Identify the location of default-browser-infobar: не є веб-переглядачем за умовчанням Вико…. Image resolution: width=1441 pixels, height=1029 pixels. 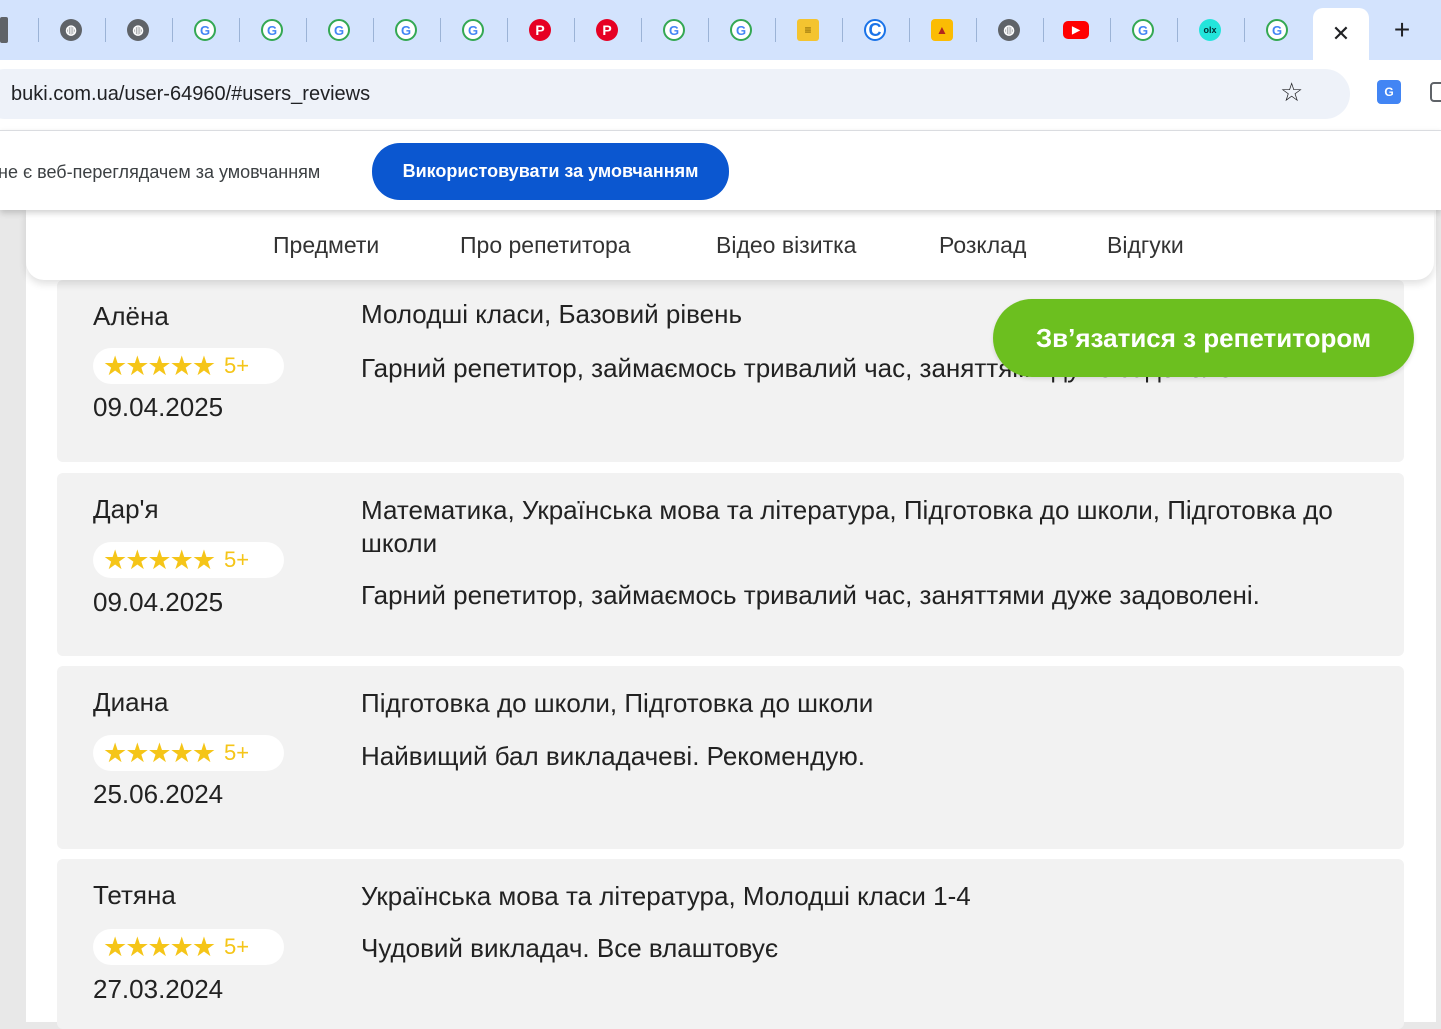
(720, 170).